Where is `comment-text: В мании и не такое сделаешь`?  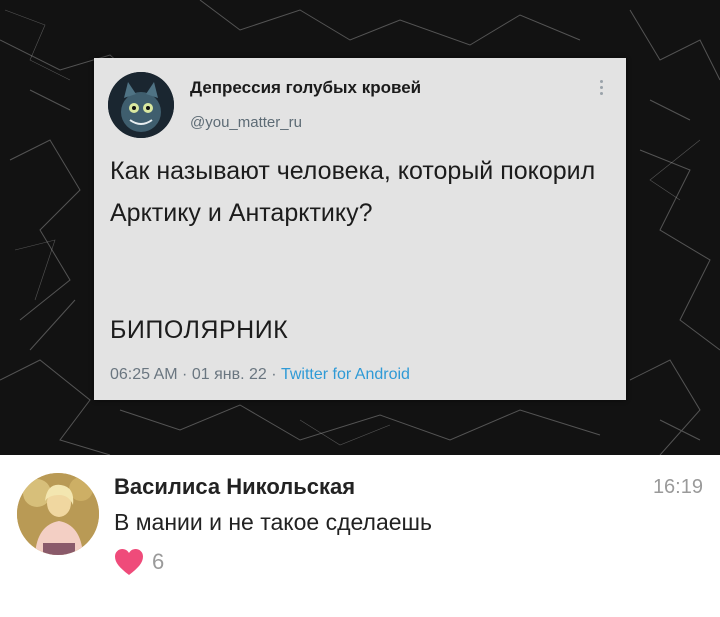
comment-text: В мании и не такое сделаешь is located at coordinates (273, 522).